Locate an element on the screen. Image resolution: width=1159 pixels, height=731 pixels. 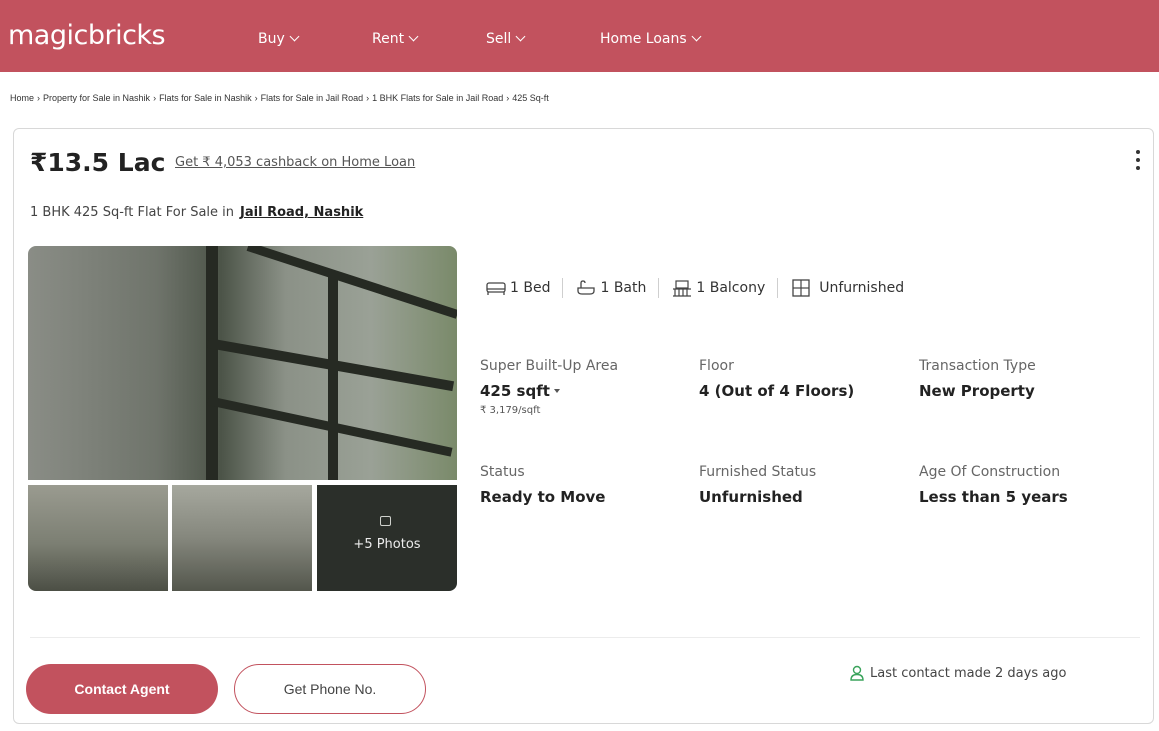
spec-area-value: 425 sqft is located at coordinates (549, 391).